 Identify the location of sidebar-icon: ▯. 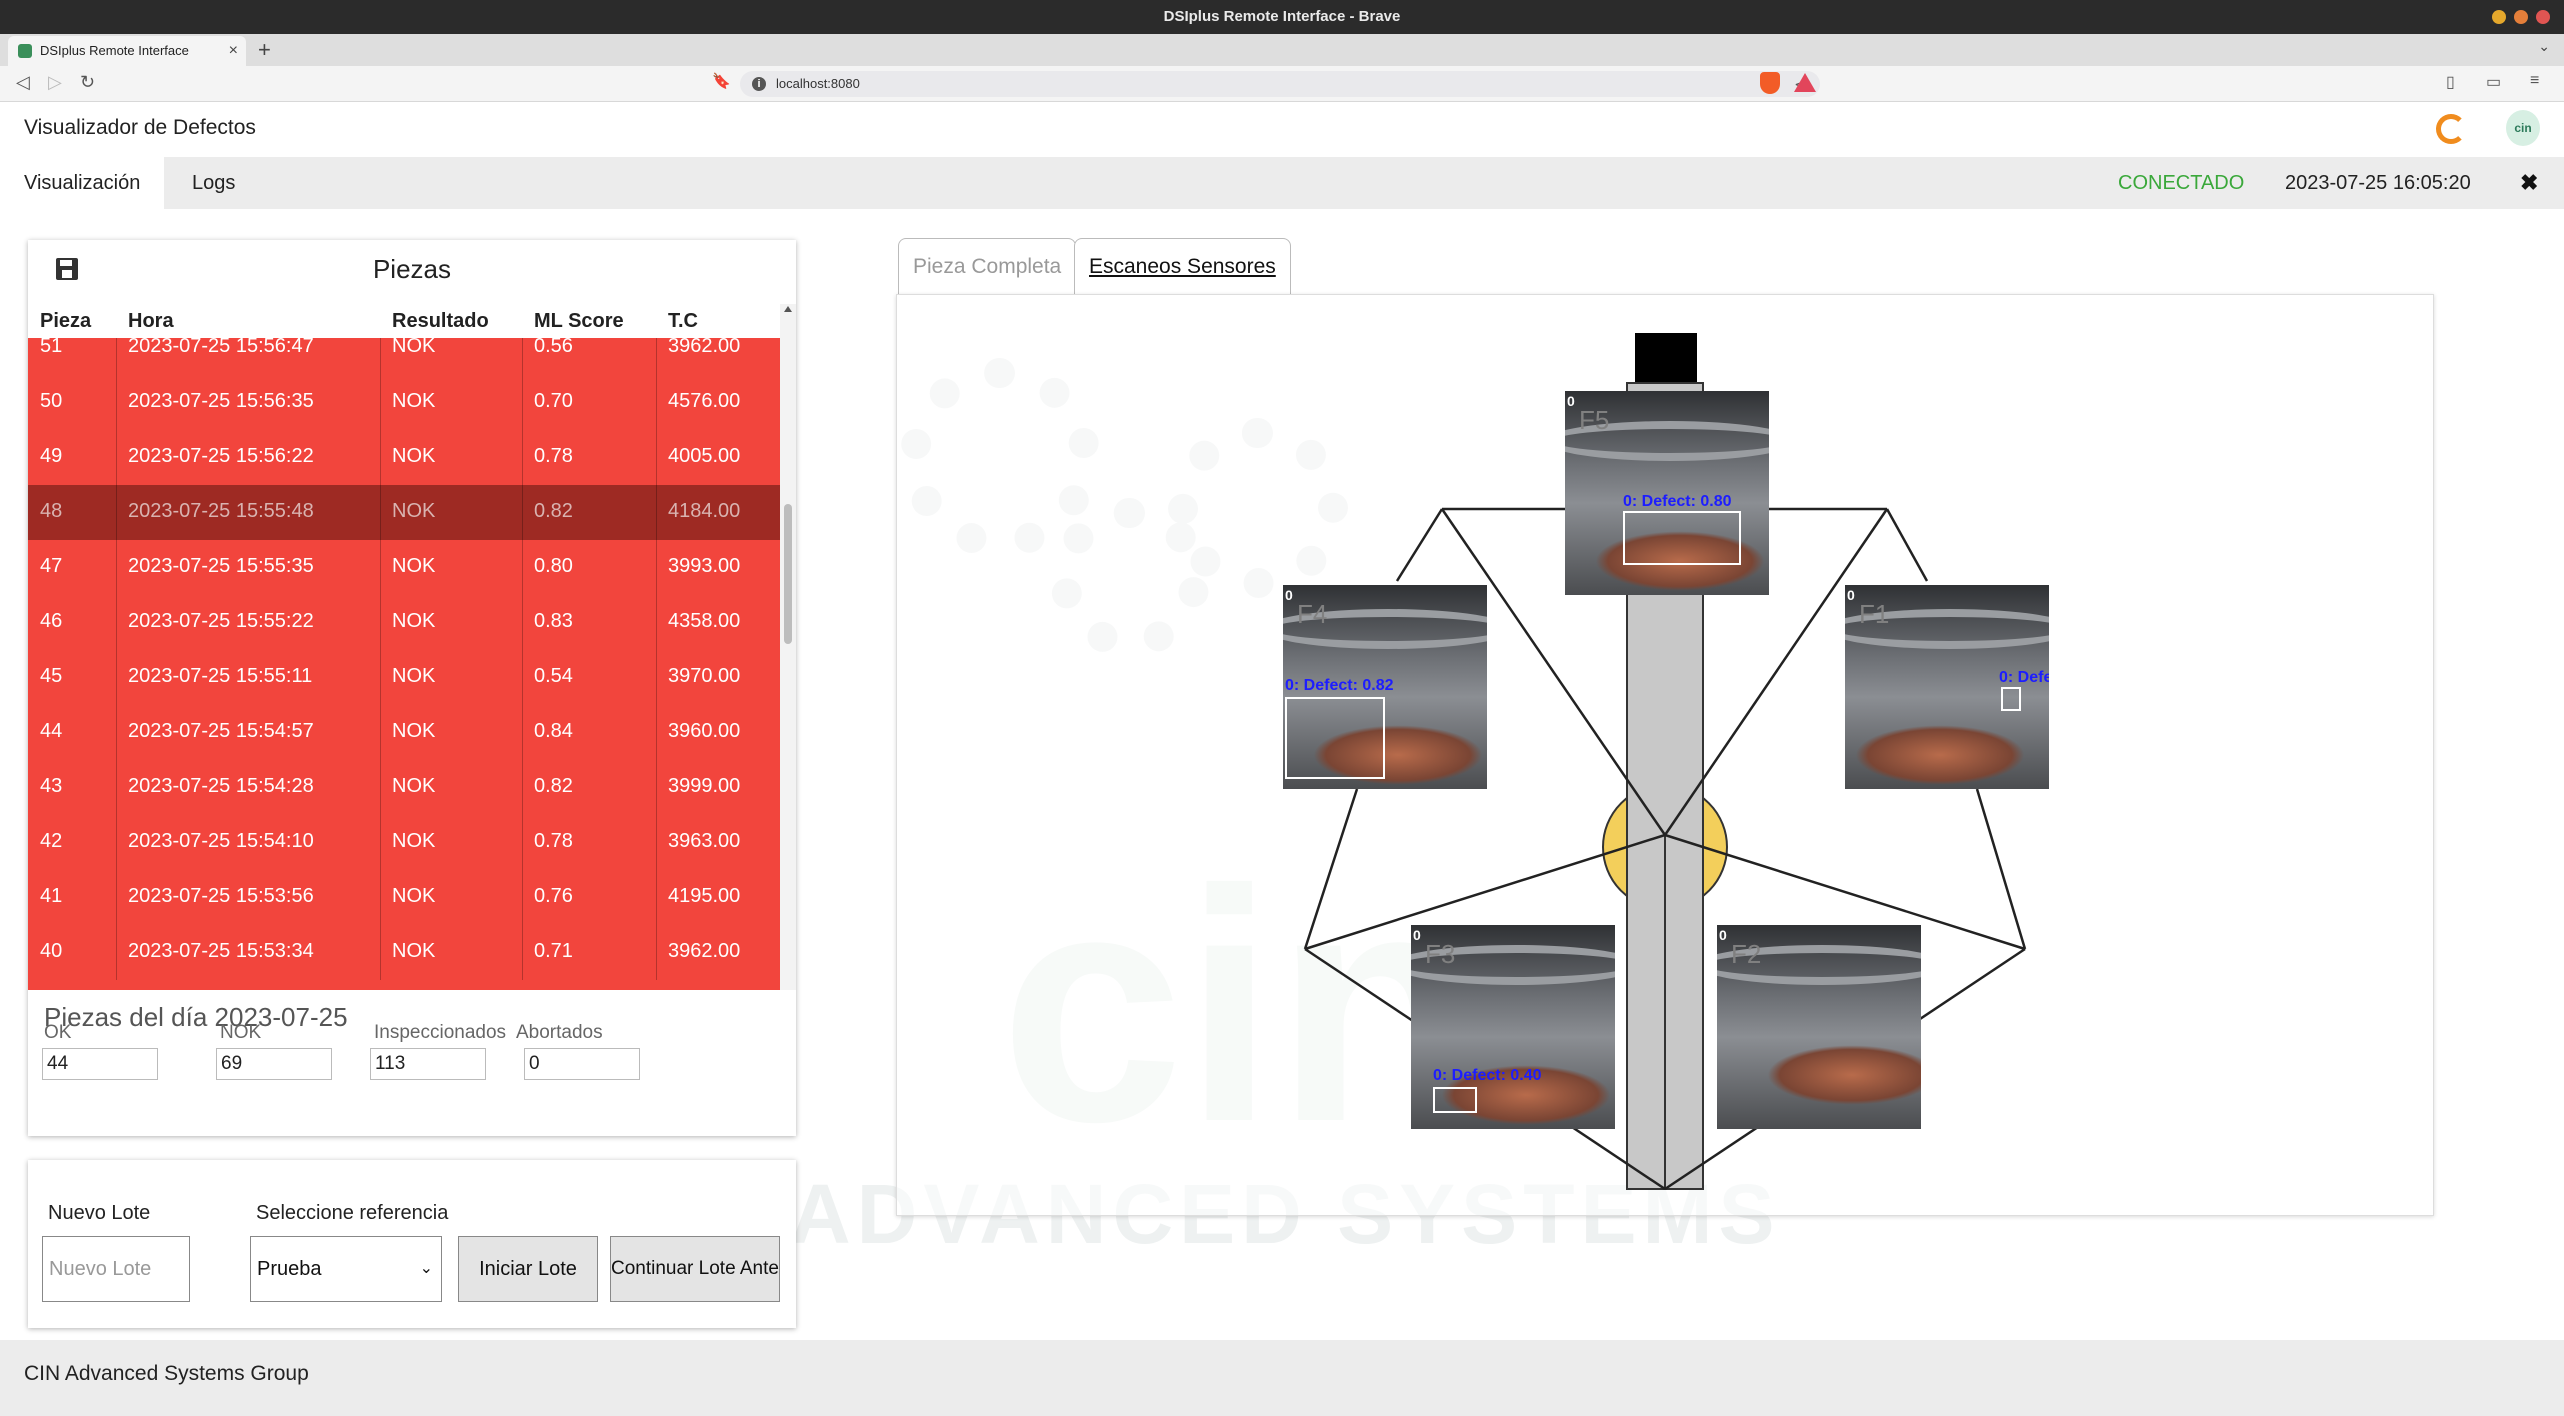
(2450, 82).